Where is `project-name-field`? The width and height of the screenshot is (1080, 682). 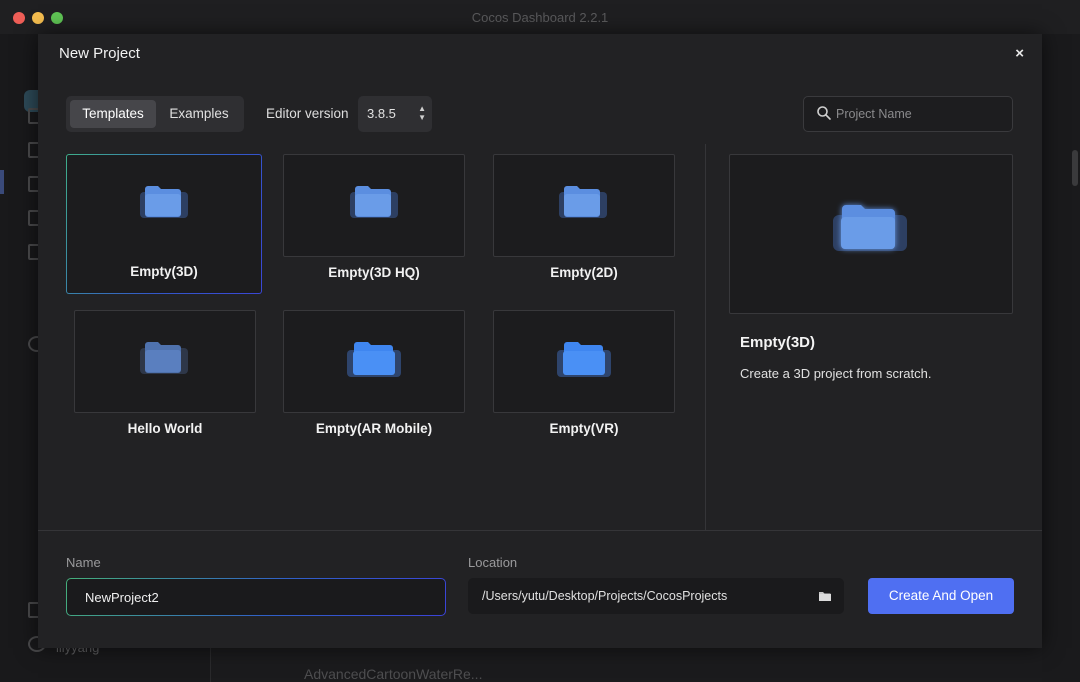
project-name-field is located at coordinates (256, 597).